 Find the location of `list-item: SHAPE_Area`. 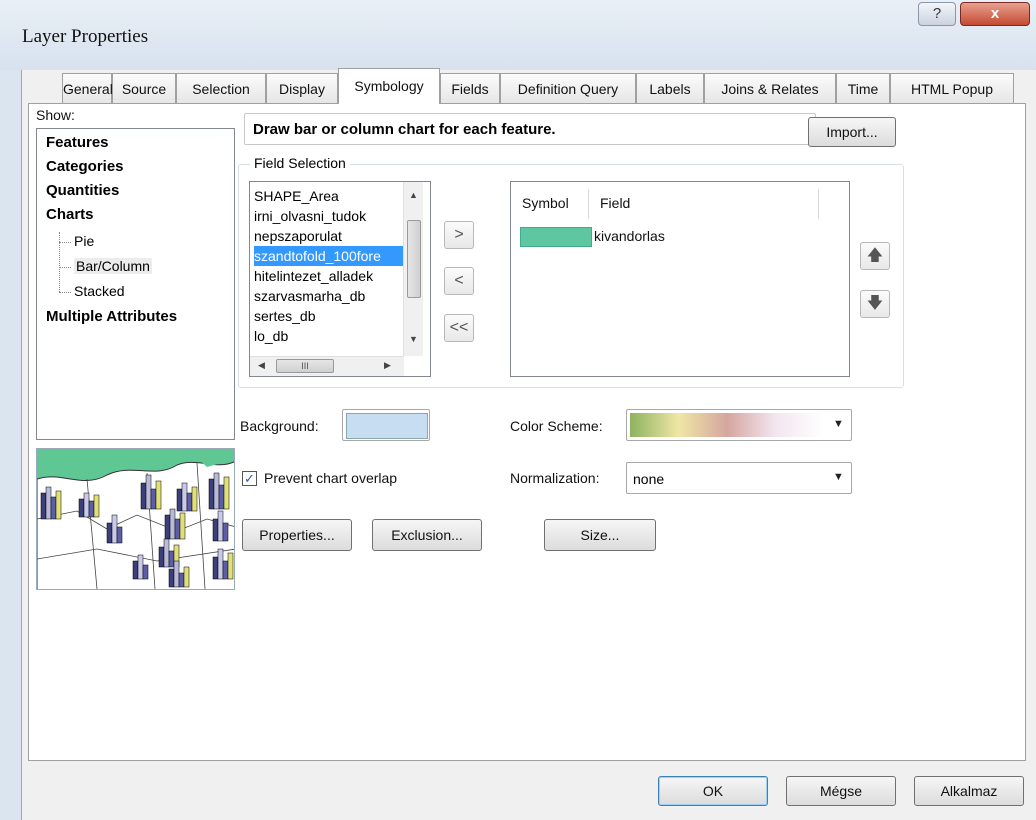

list-item: SHAPE_Area is located at coordinates (329, 196).